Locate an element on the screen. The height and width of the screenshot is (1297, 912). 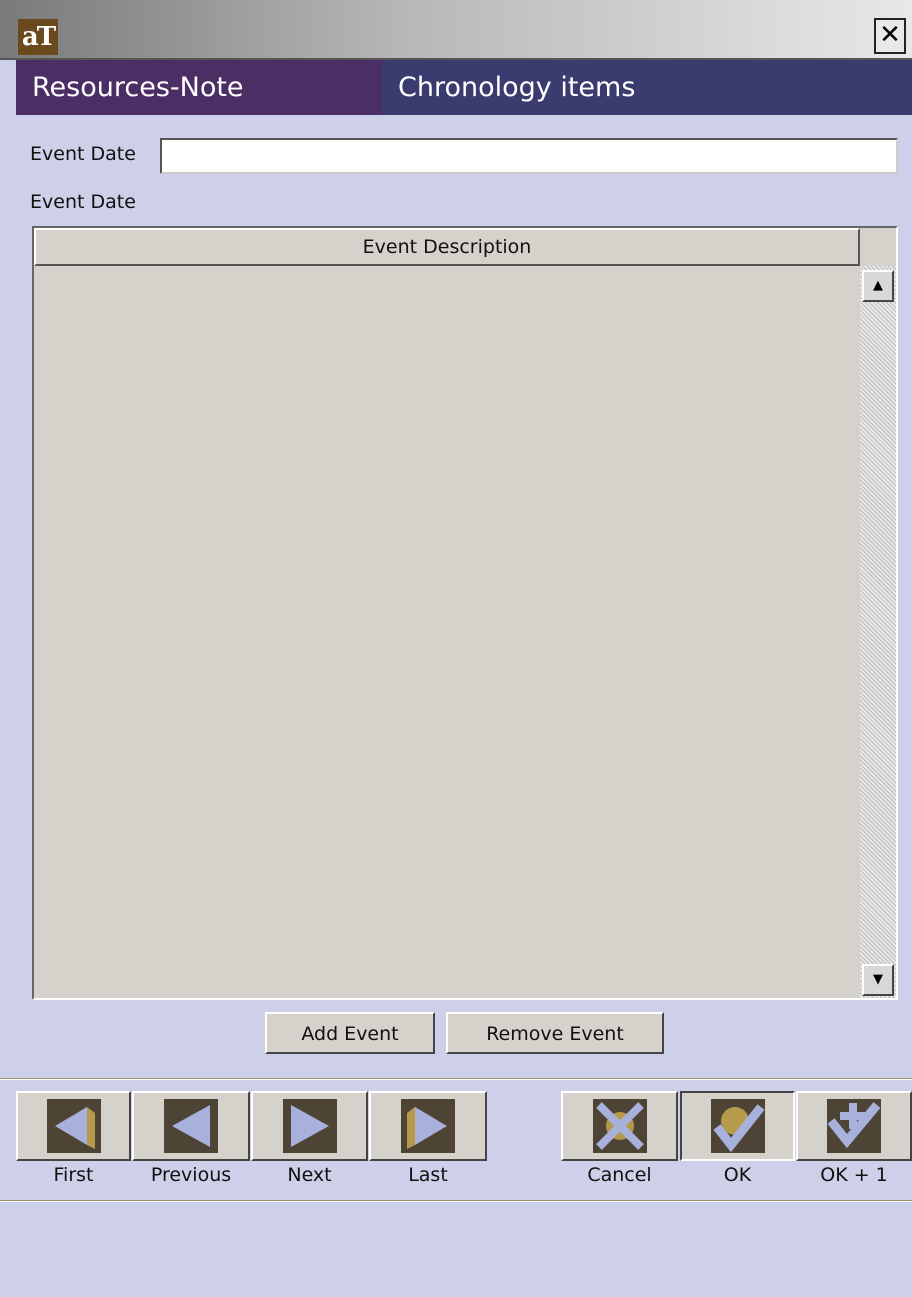
cancel-x-icon is located at coordinates (619, 1126).